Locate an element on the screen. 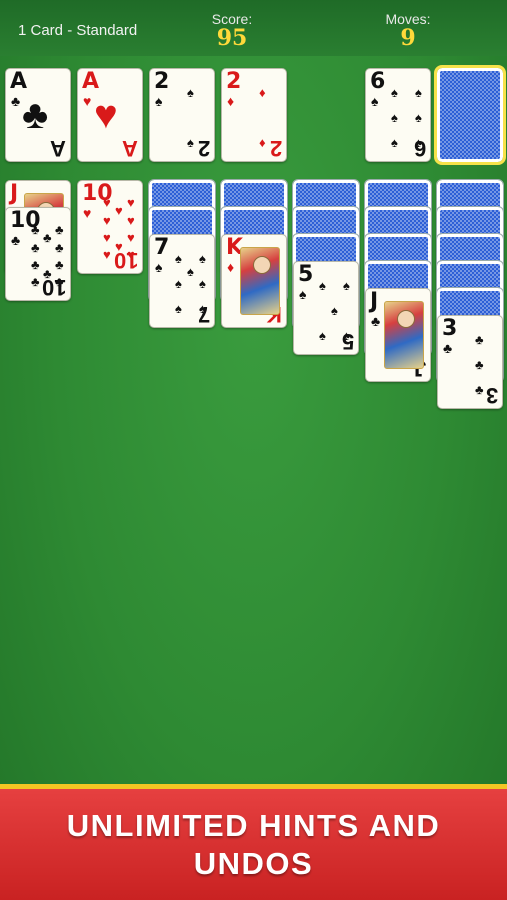 This screenshot has width=507, height=900. card-pips: ♣ ♣ ♣ is located at coordinates (479, 365).